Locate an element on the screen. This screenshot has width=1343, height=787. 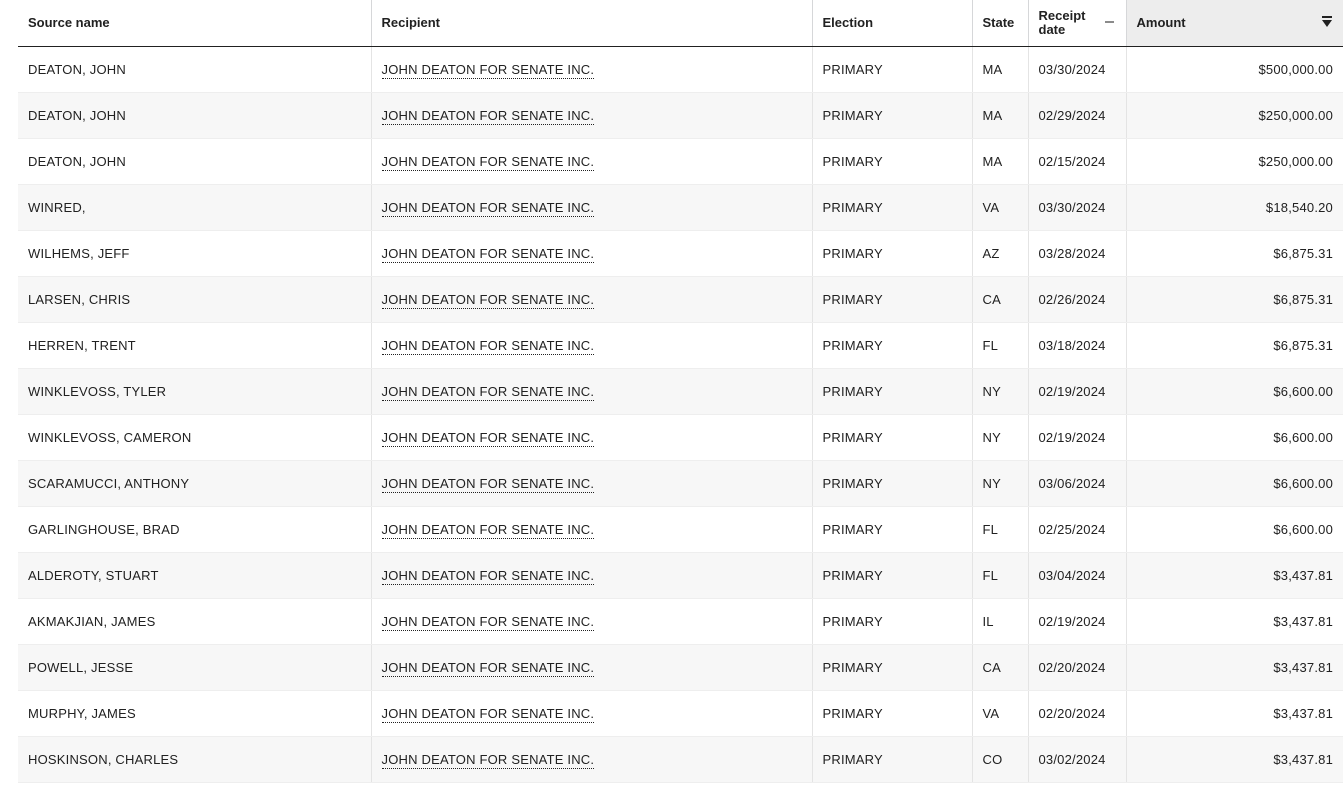
header-amount: Amount is located at coordinates (1234, 23).